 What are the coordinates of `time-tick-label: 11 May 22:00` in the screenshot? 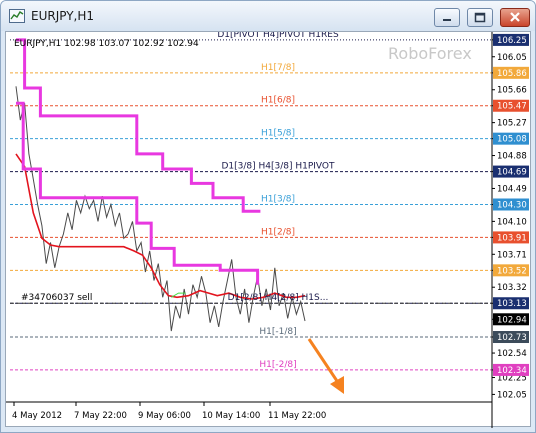 It's located at (297, 416).